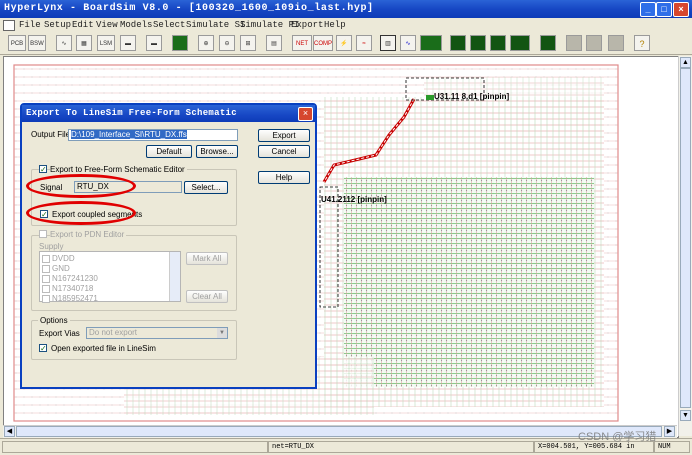 The height and width of the screenshot is (455, 692). Describe the element at coordinates (57, 25) in the screenshot. I see `menu-setup: Setup` at that location.